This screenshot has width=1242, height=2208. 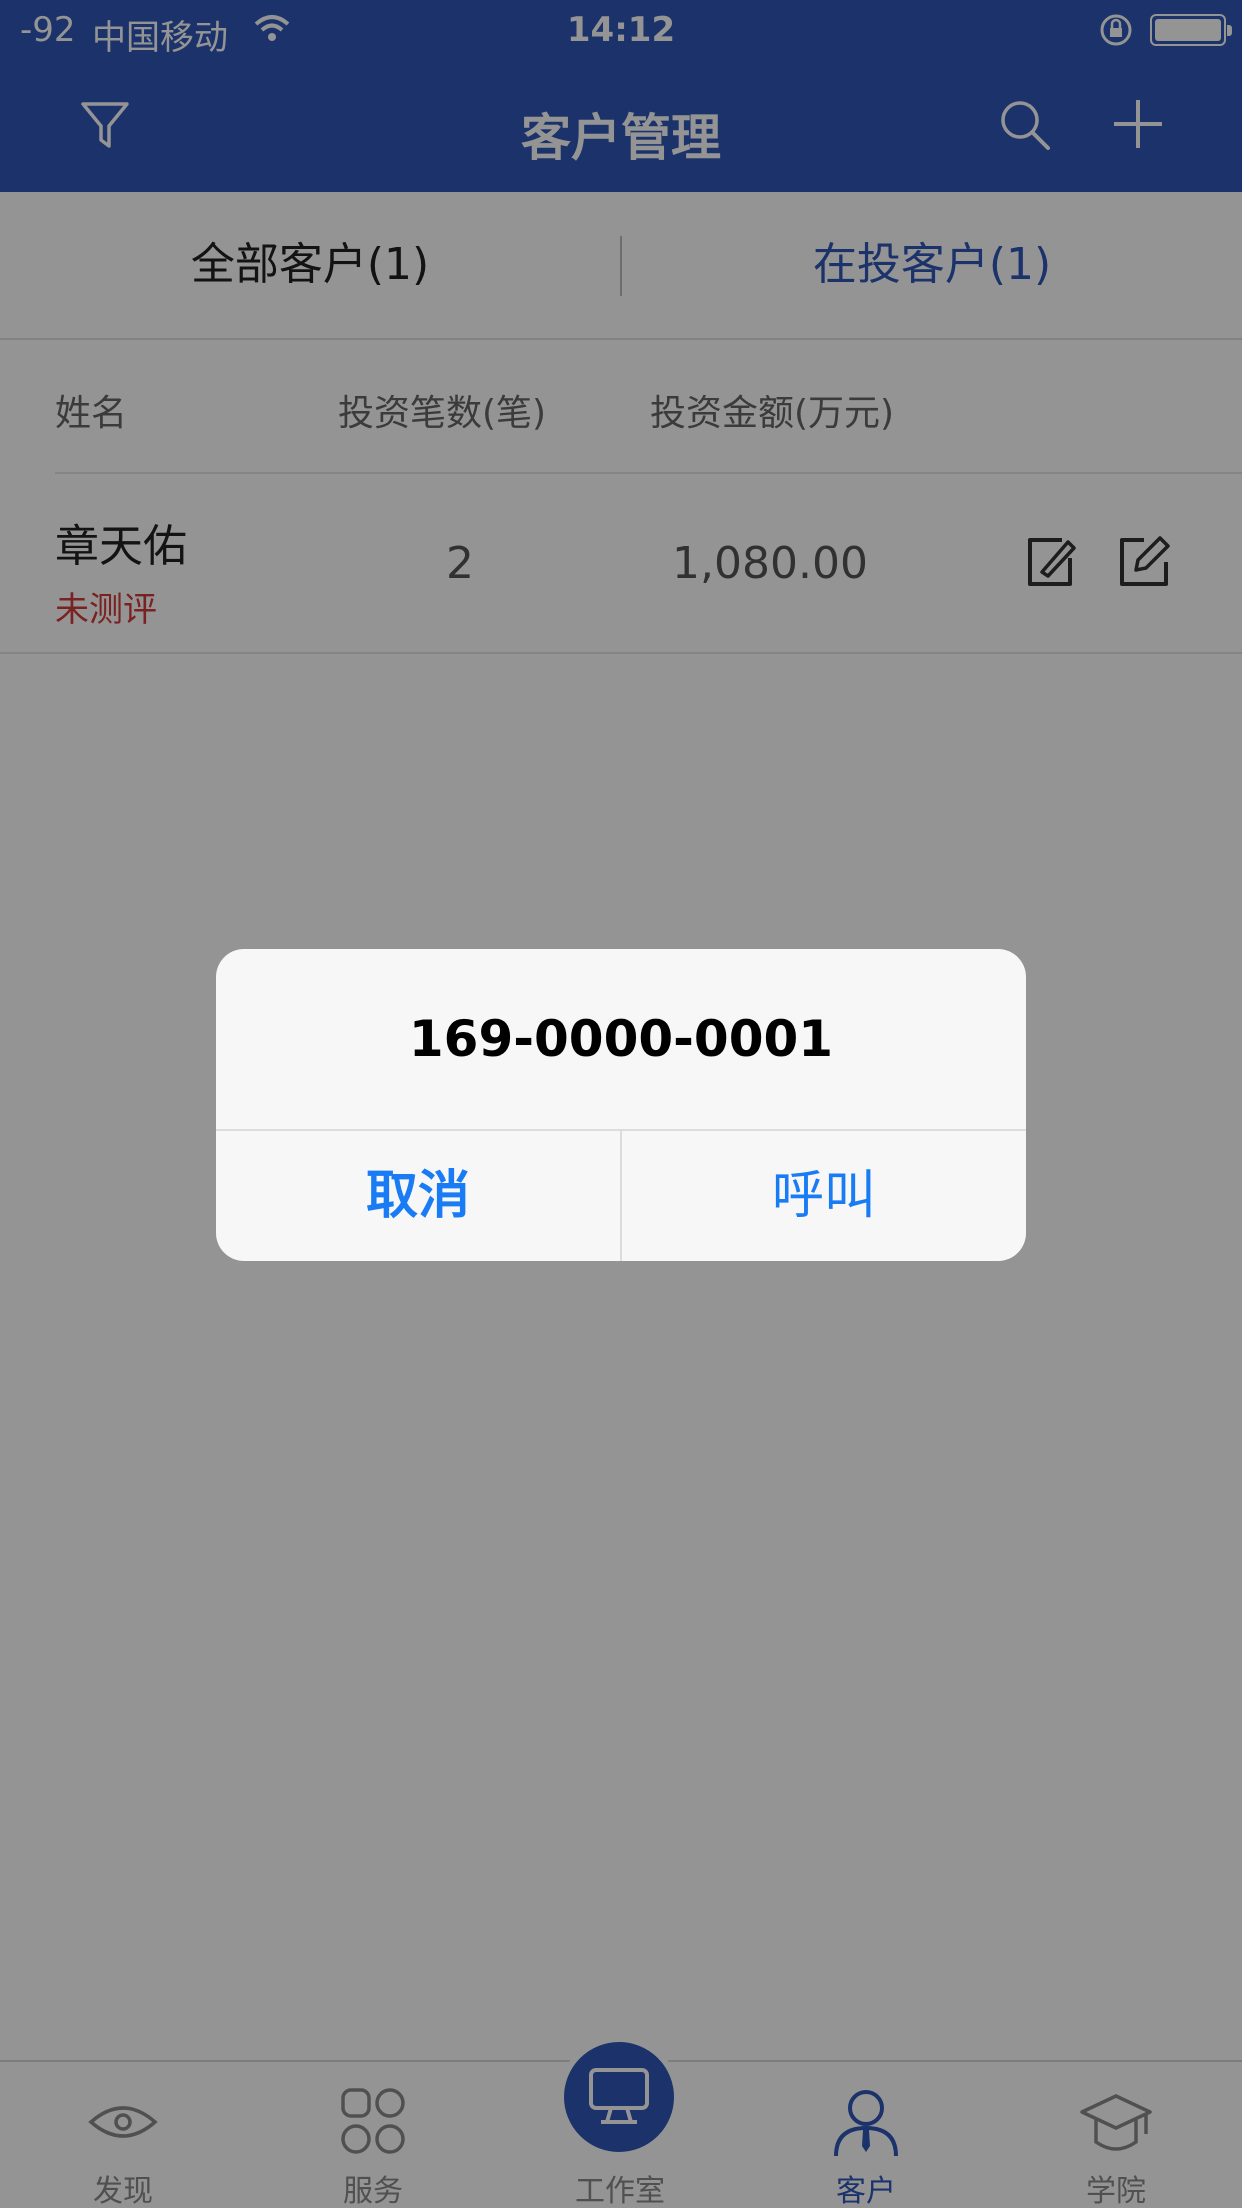 I want to click on cancel-button: 取消, so click(x=418, y=1196).